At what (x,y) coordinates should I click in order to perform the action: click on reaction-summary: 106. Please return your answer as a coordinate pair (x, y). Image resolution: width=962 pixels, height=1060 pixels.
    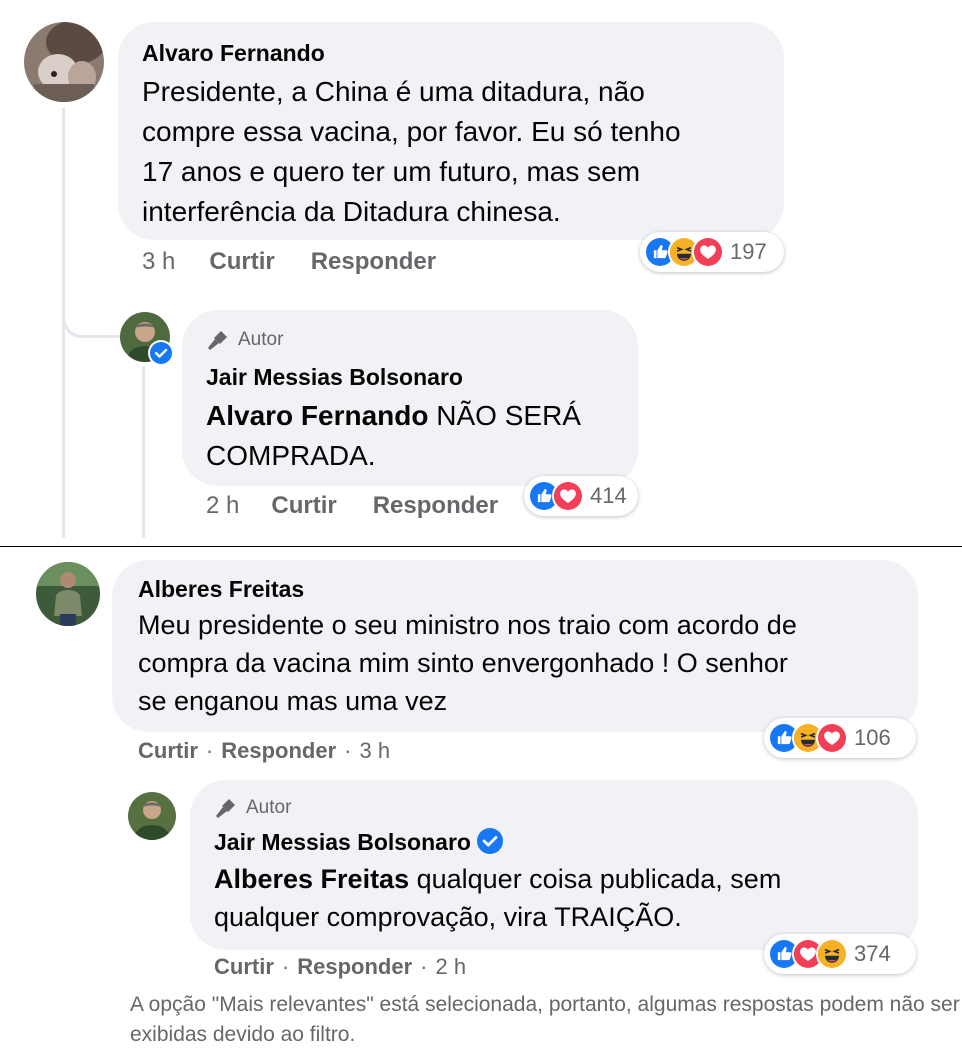
    Looking at the image, I should click on (840, 738).